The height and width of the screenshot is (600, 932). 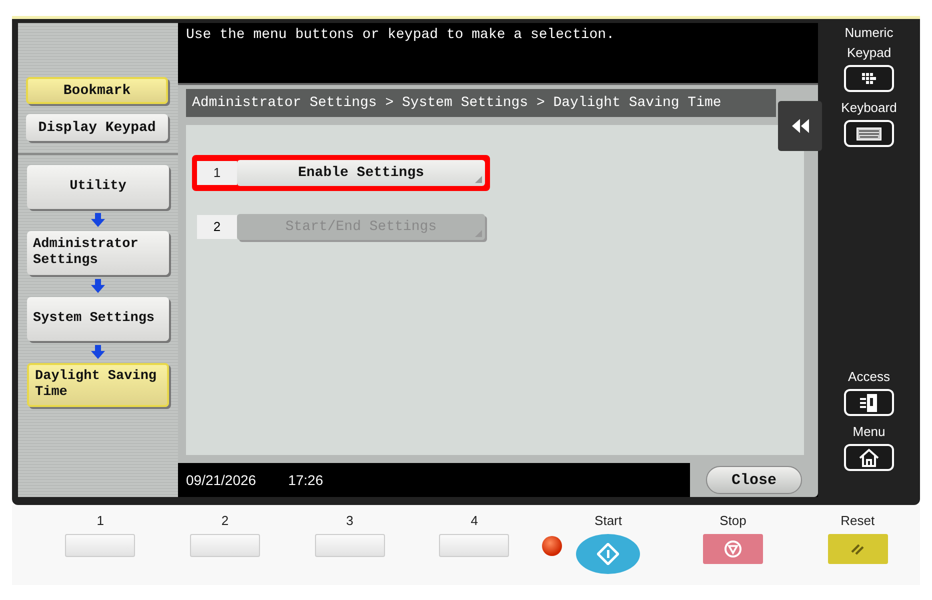 I want to click on key-label: 3, so click(x=350, y=520).